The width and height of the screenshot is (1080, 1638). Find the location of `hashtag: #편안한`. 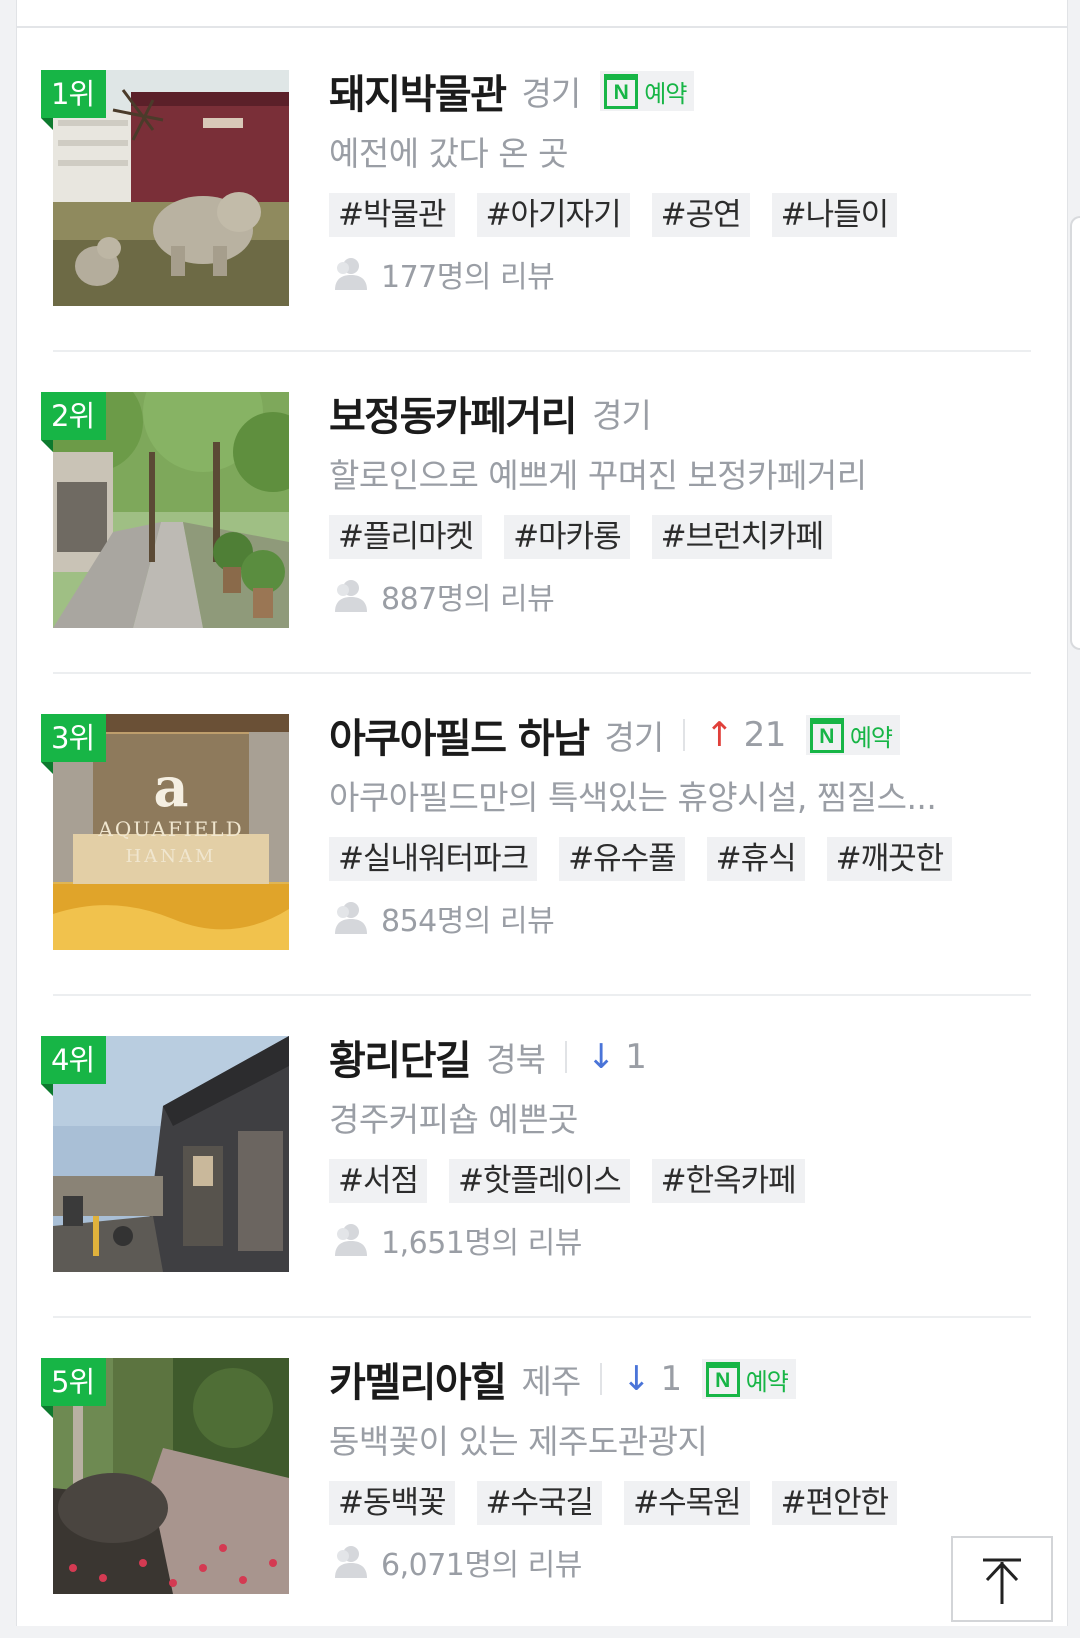

hashtag: #편안한 is located at coordinates (834, 1503).